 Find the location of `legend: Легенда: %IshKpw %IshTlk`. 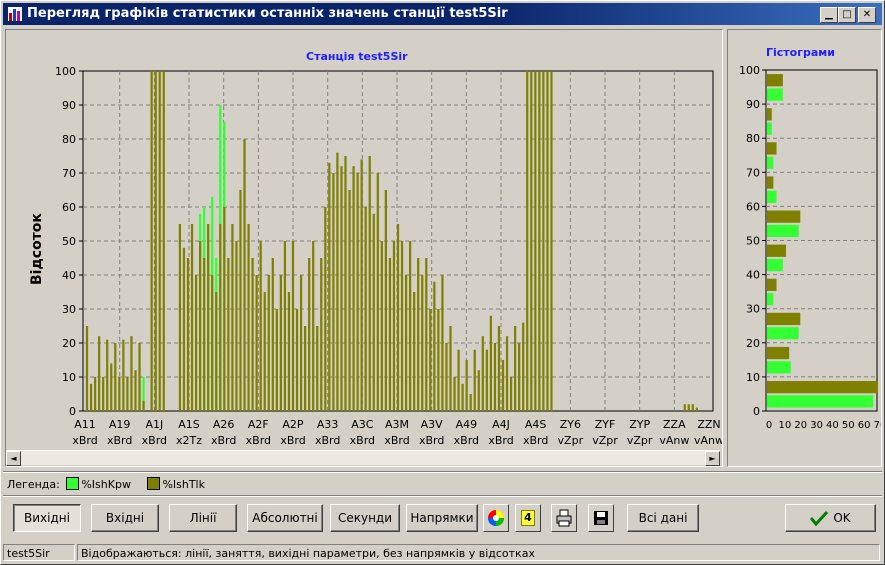

legend: Легенда: %IshKpw %IshTlk is located at coordinates (111, 485).